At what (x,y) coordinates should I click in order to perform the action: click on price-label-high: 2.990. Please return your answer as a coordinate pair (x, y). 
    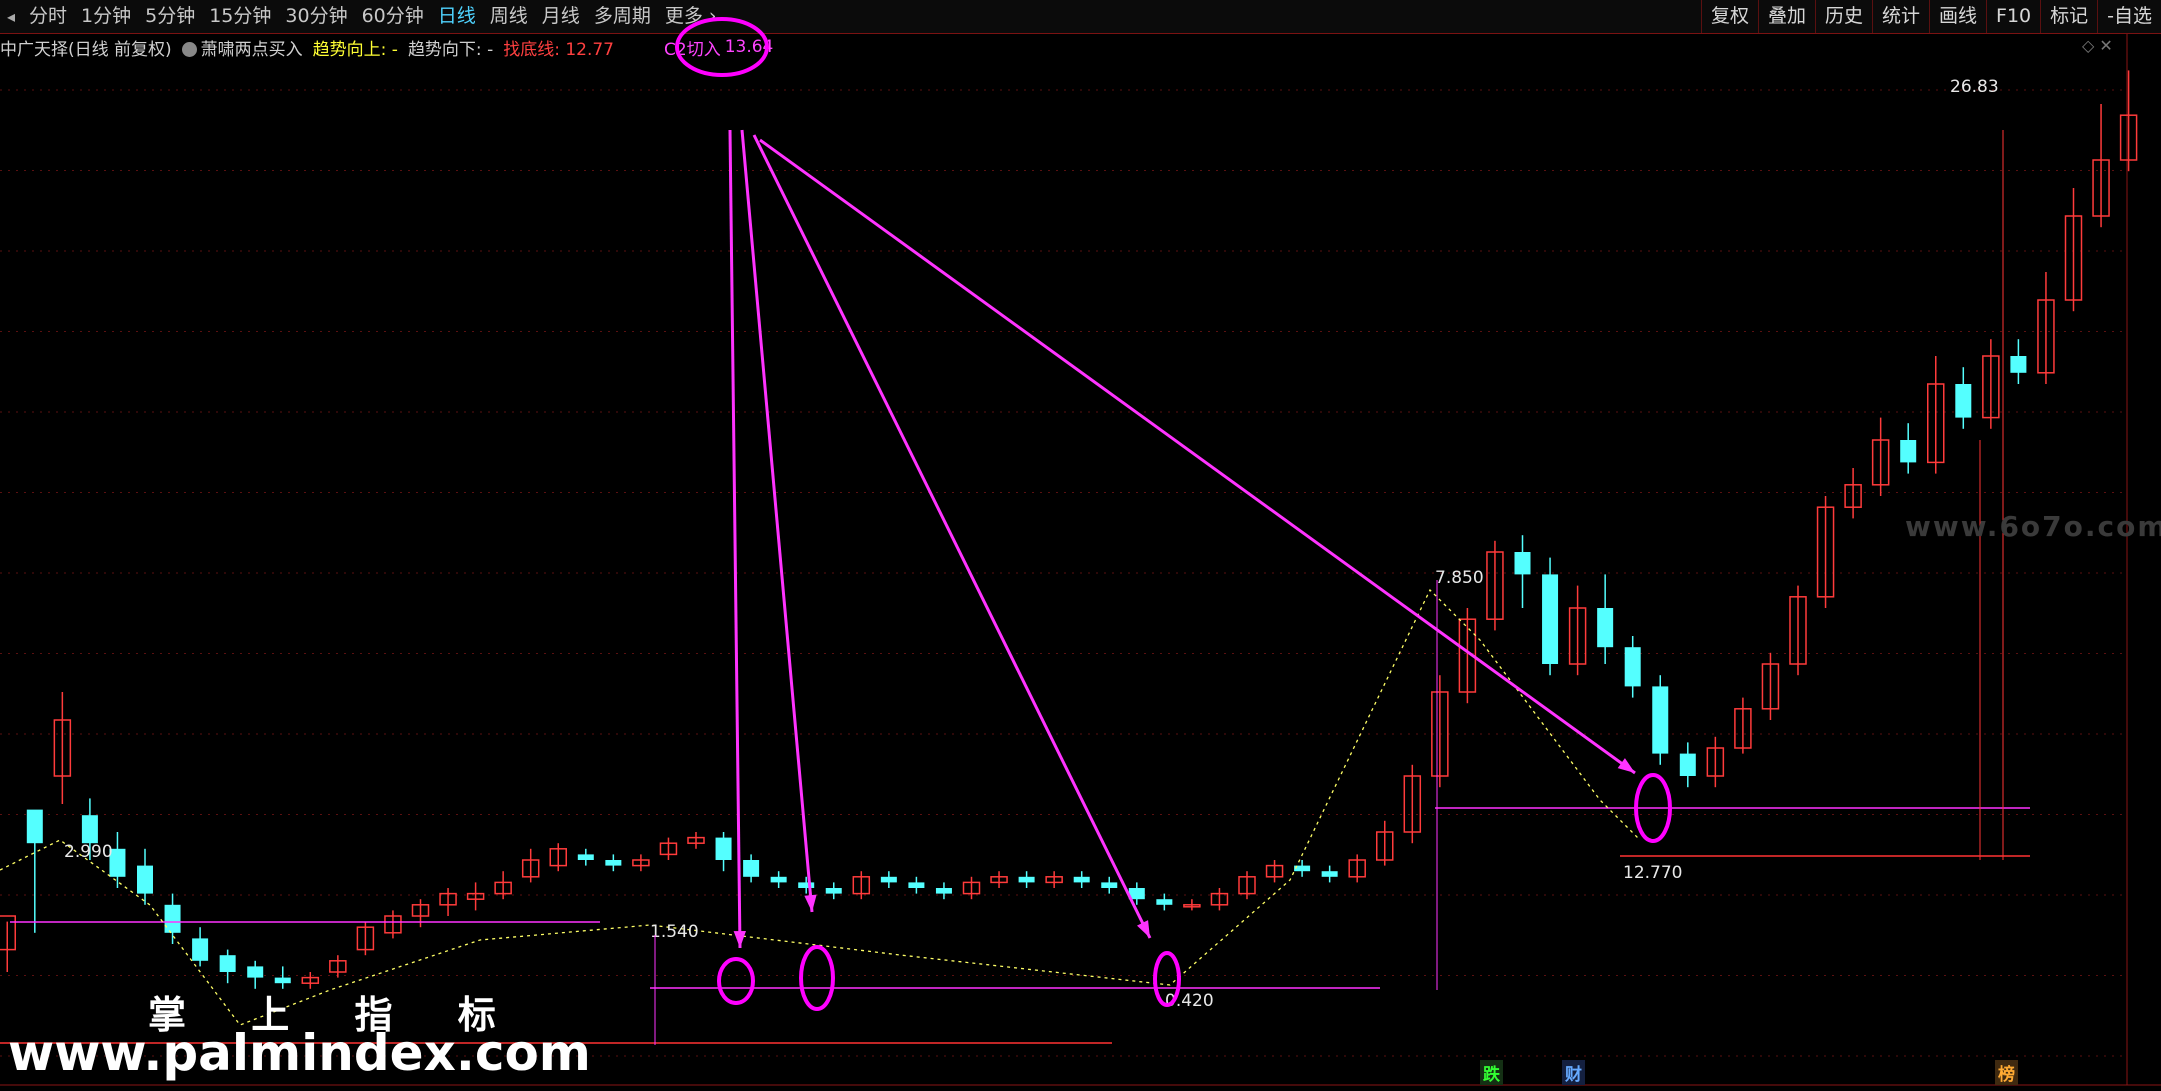
    Looking at the image, I should click on (88, 852).